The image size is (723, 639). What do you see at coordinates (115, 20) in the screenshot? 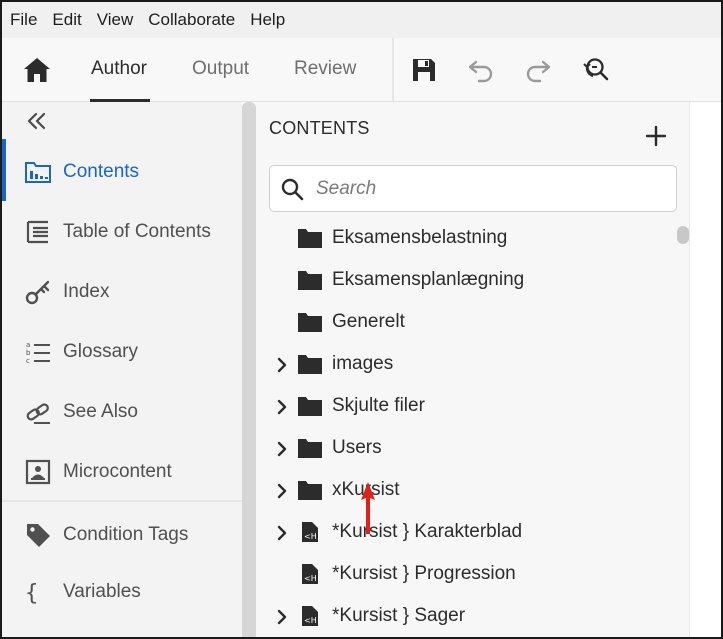
I see `menu-view: View` at bounding box center [115, 20].